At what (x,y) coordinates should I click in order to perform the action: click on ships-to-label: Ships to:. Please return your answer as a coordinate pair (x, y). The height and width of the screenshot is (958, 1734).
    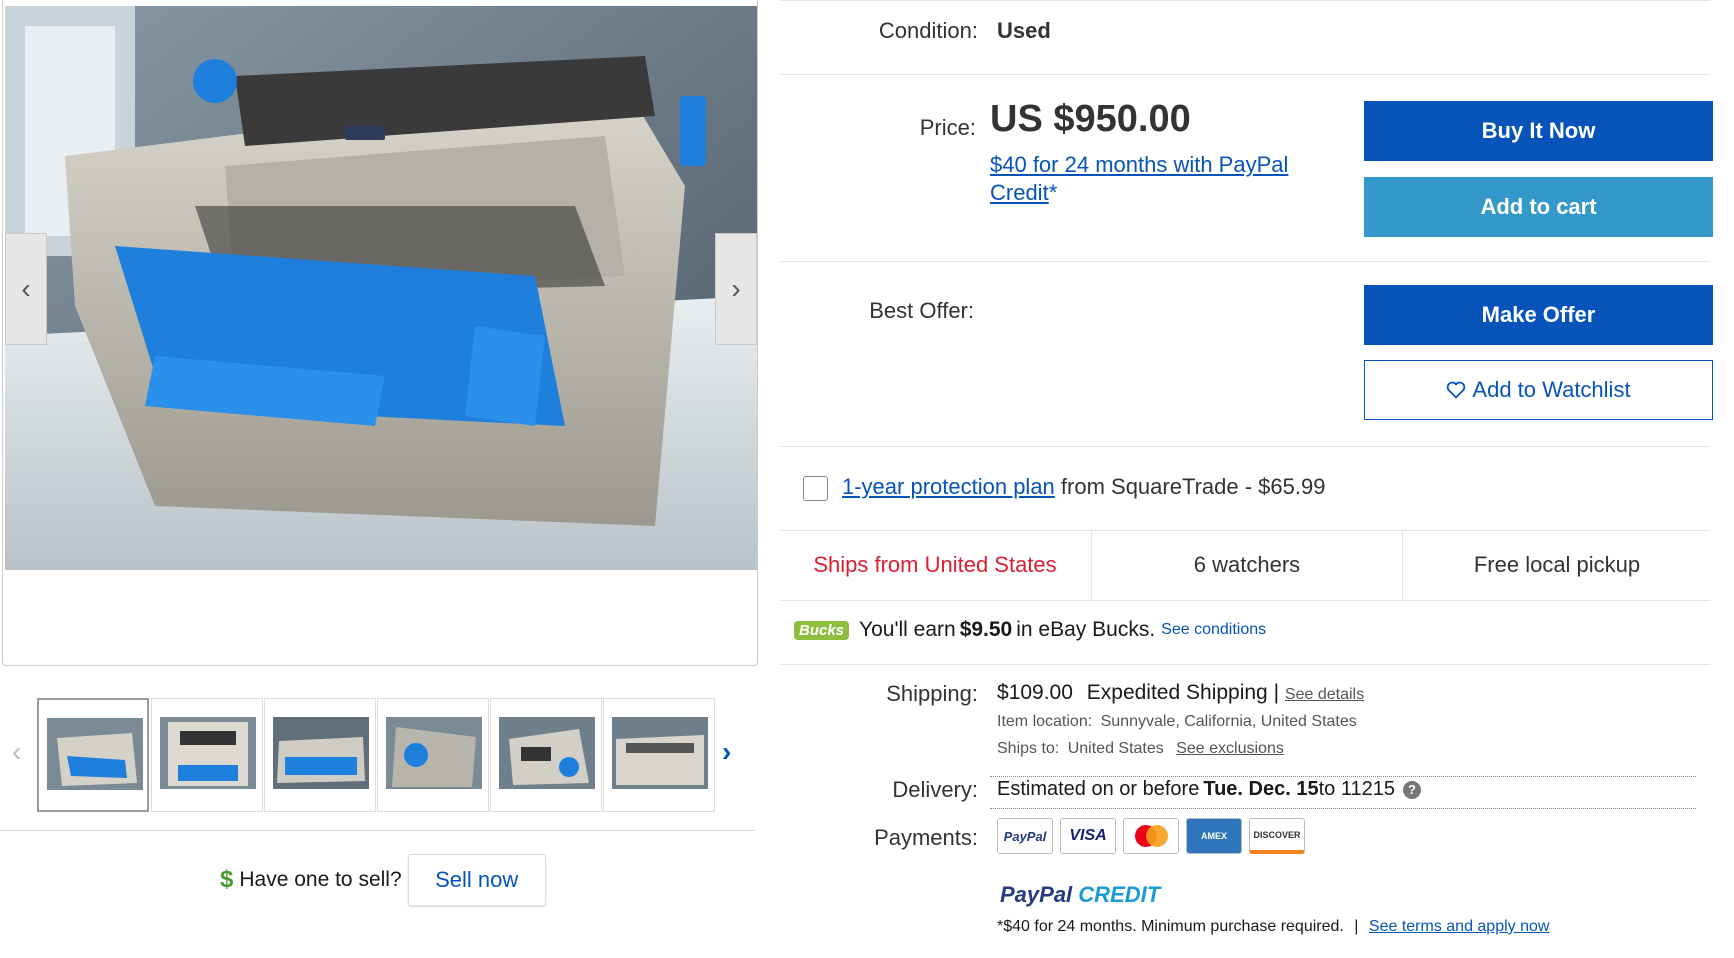
    Looking at the image, I should click on (1028, 748).